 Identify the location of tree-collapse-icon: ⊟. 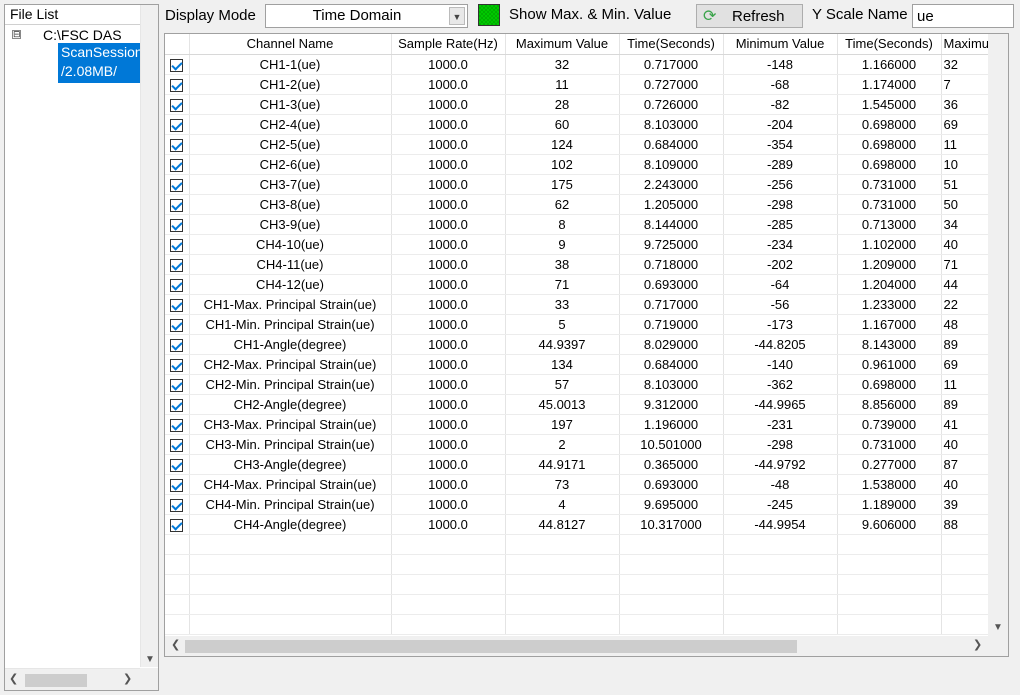
(16, 34).